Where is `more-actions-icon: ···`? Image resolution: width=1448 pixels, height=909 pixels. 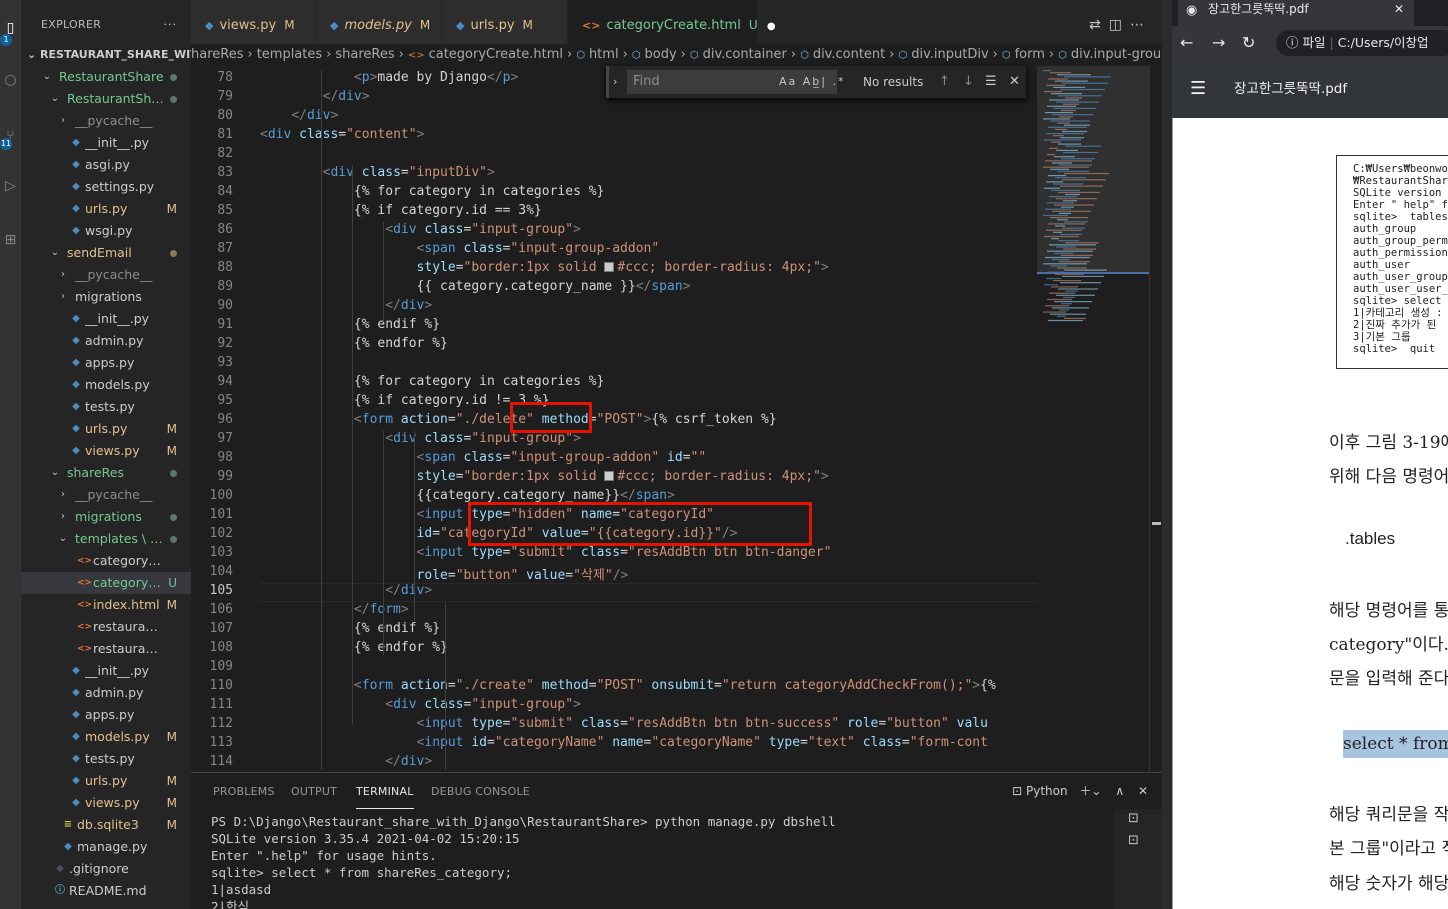
more-actions-icon: ··· is located at coordinates (171, 25).